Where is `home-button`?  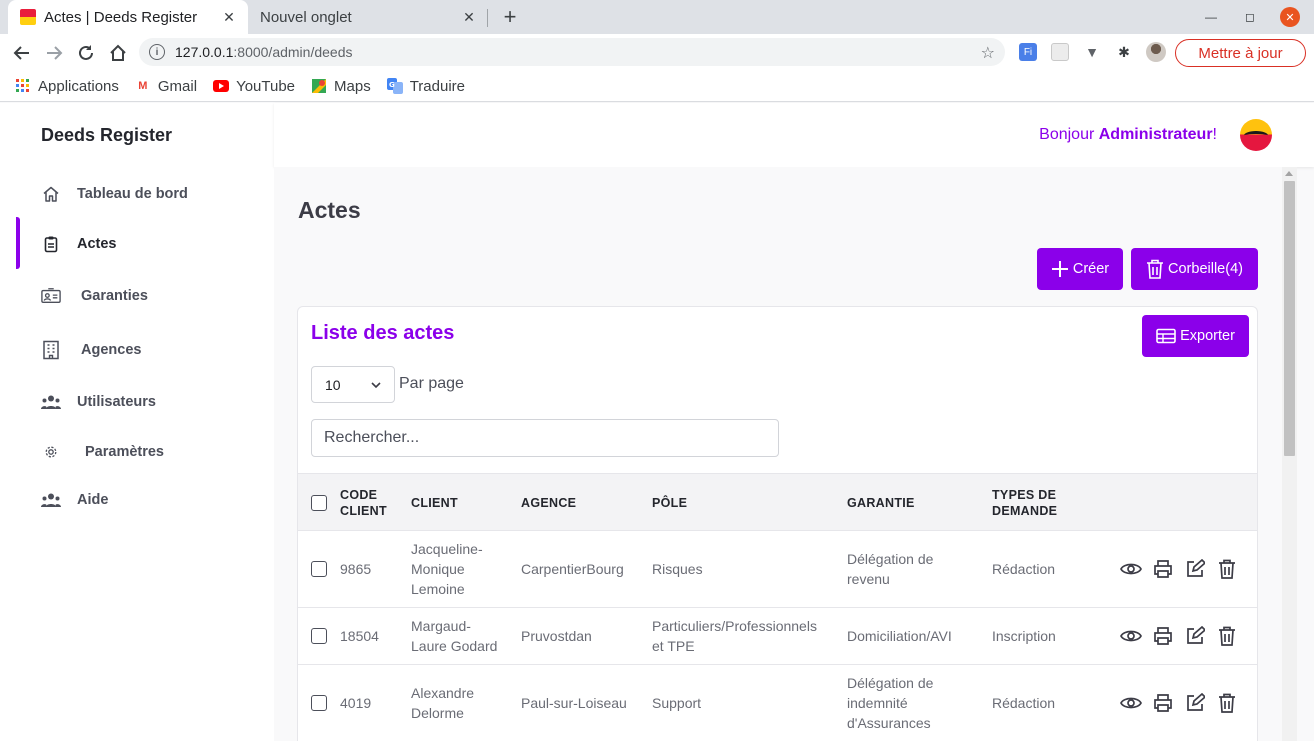
home-button is located at coordinates (118, 53).